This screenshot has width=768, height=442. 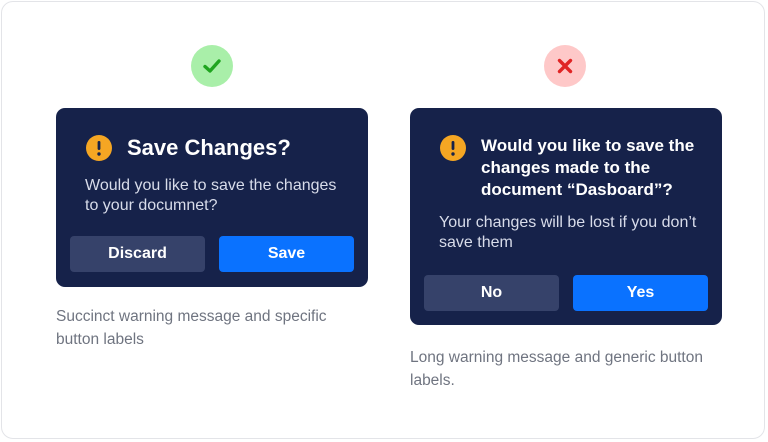 What do you see at coordinates (640, 293) in the screenshot?
I see `yes-button: Yes` at bounding box center [640, 293].